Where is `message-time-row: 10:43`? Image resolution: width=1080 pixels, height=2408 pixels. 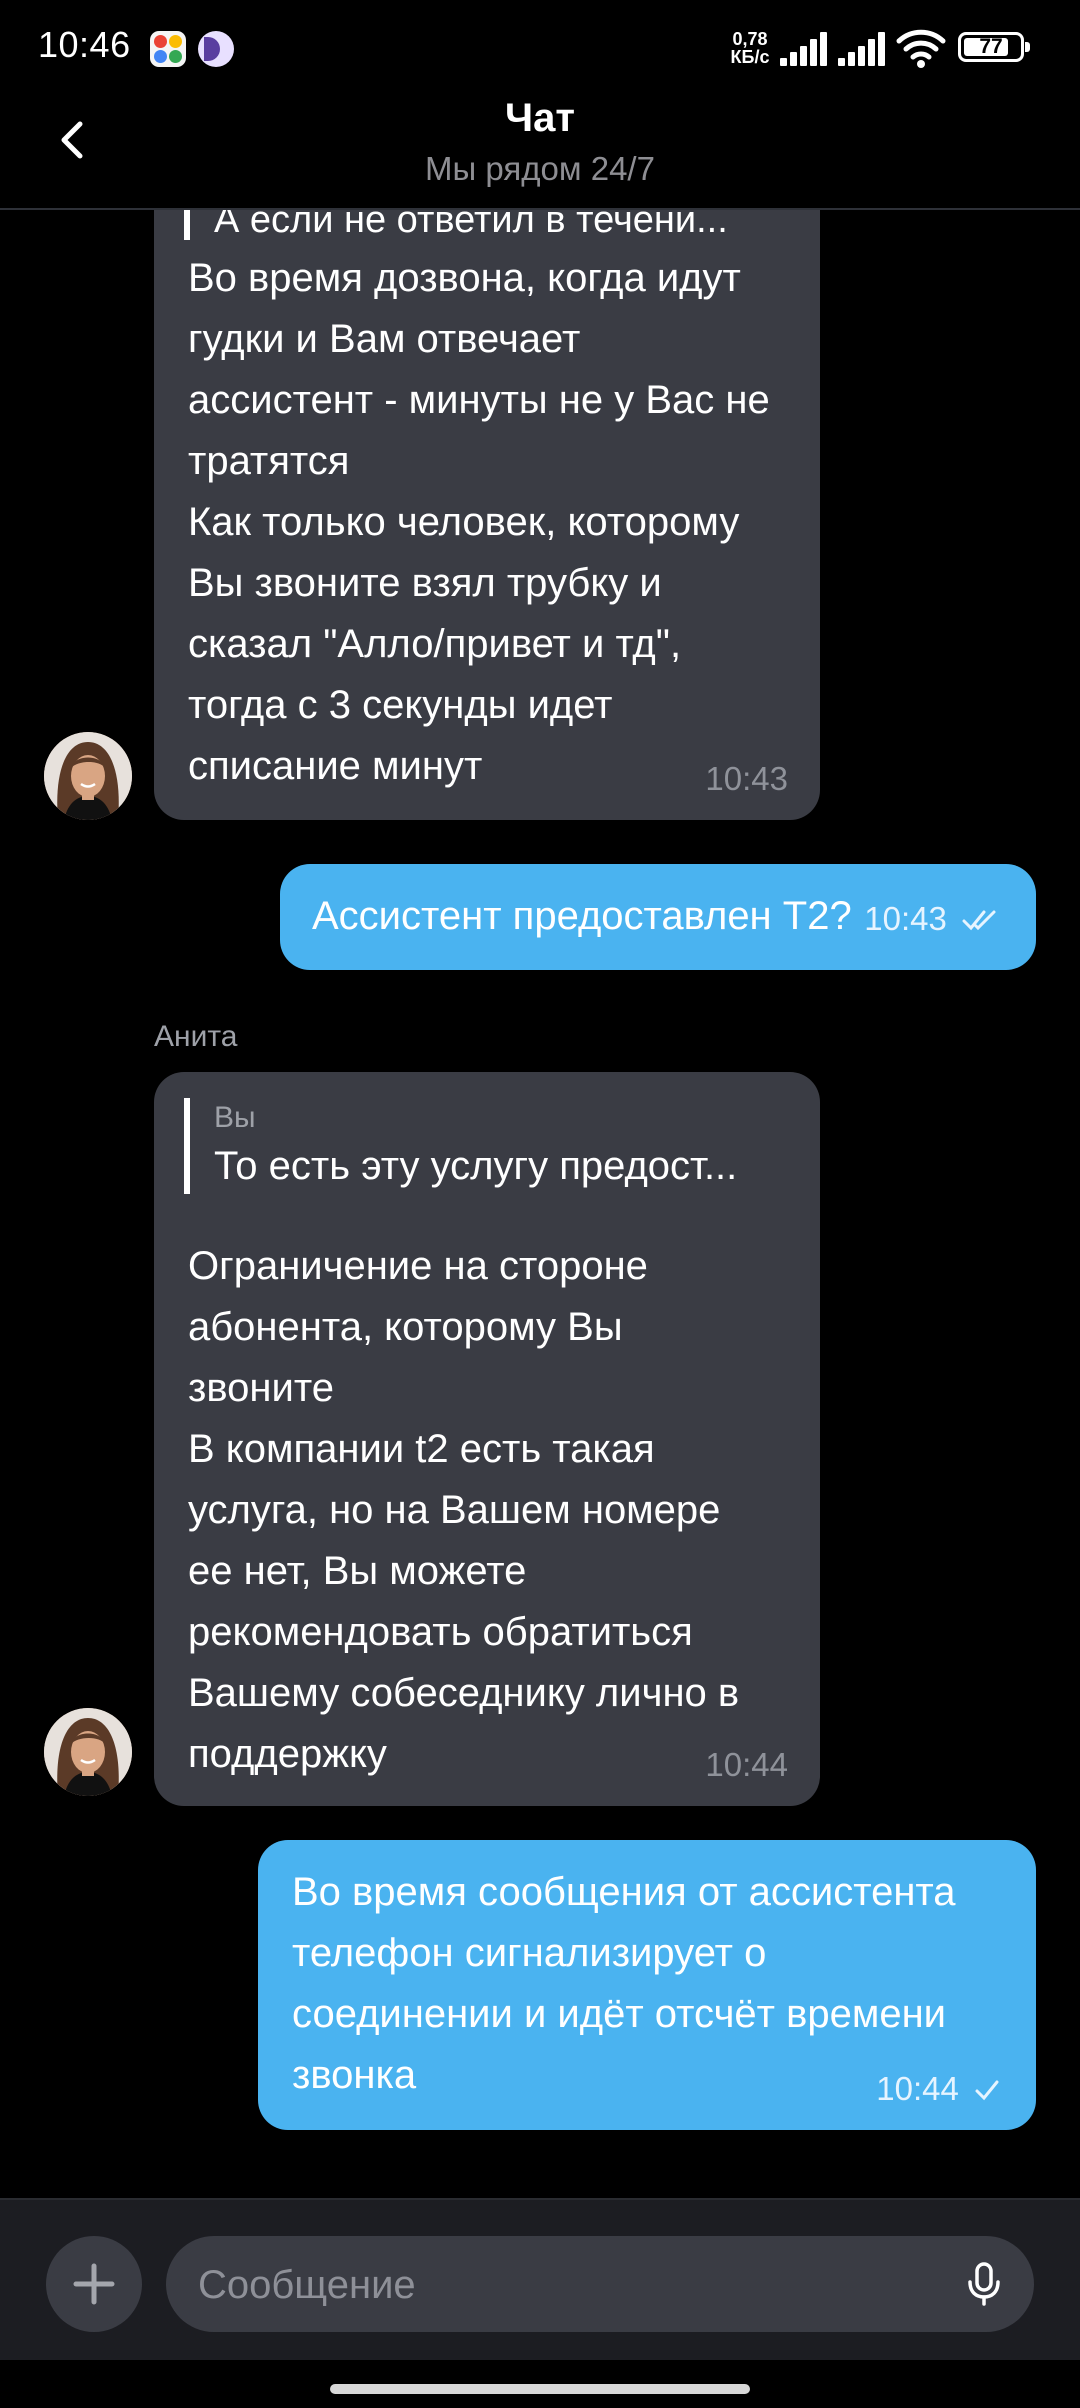 message-time-row: 10:43 is located at coordinates (932, 919).